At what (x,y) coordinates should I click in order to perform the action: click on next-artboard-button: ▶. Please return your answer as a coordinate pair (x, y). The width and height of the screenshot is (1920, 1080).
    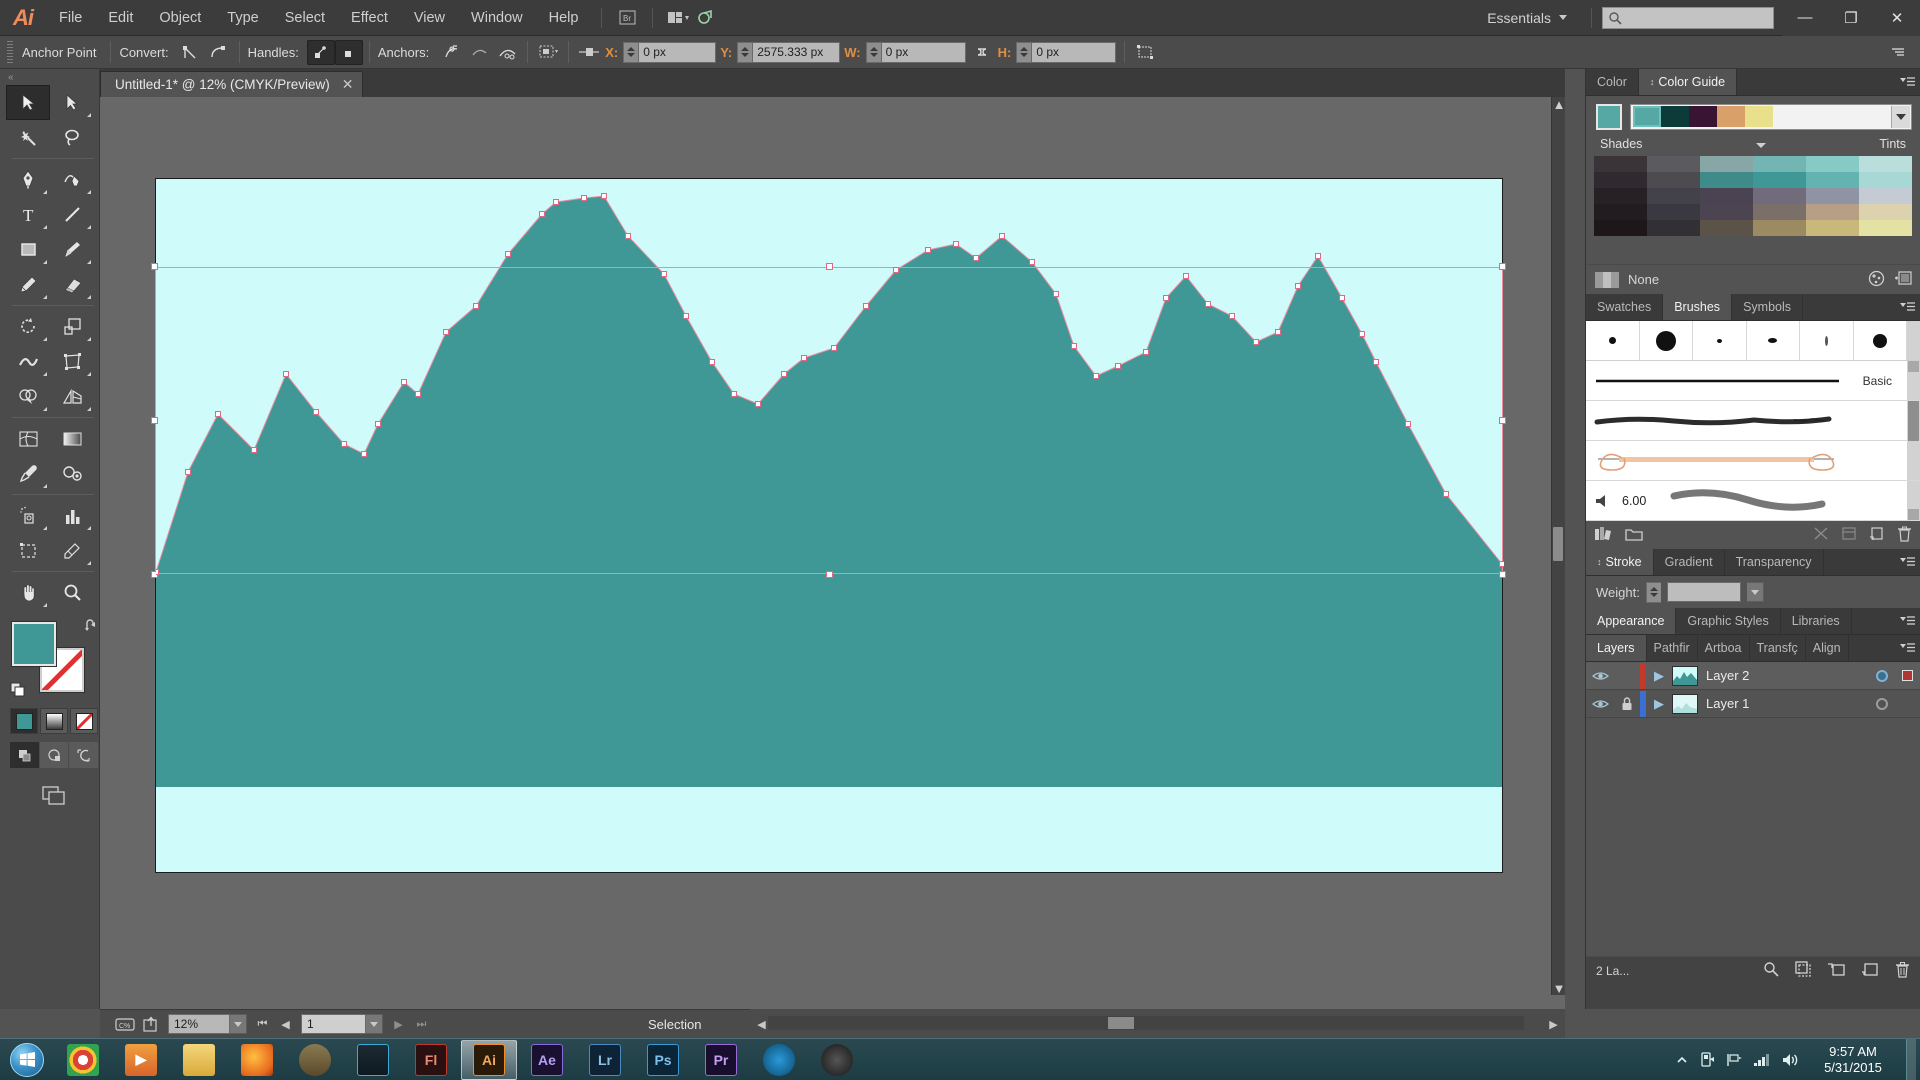
    Looking at the image, I should click on (398, 1024).